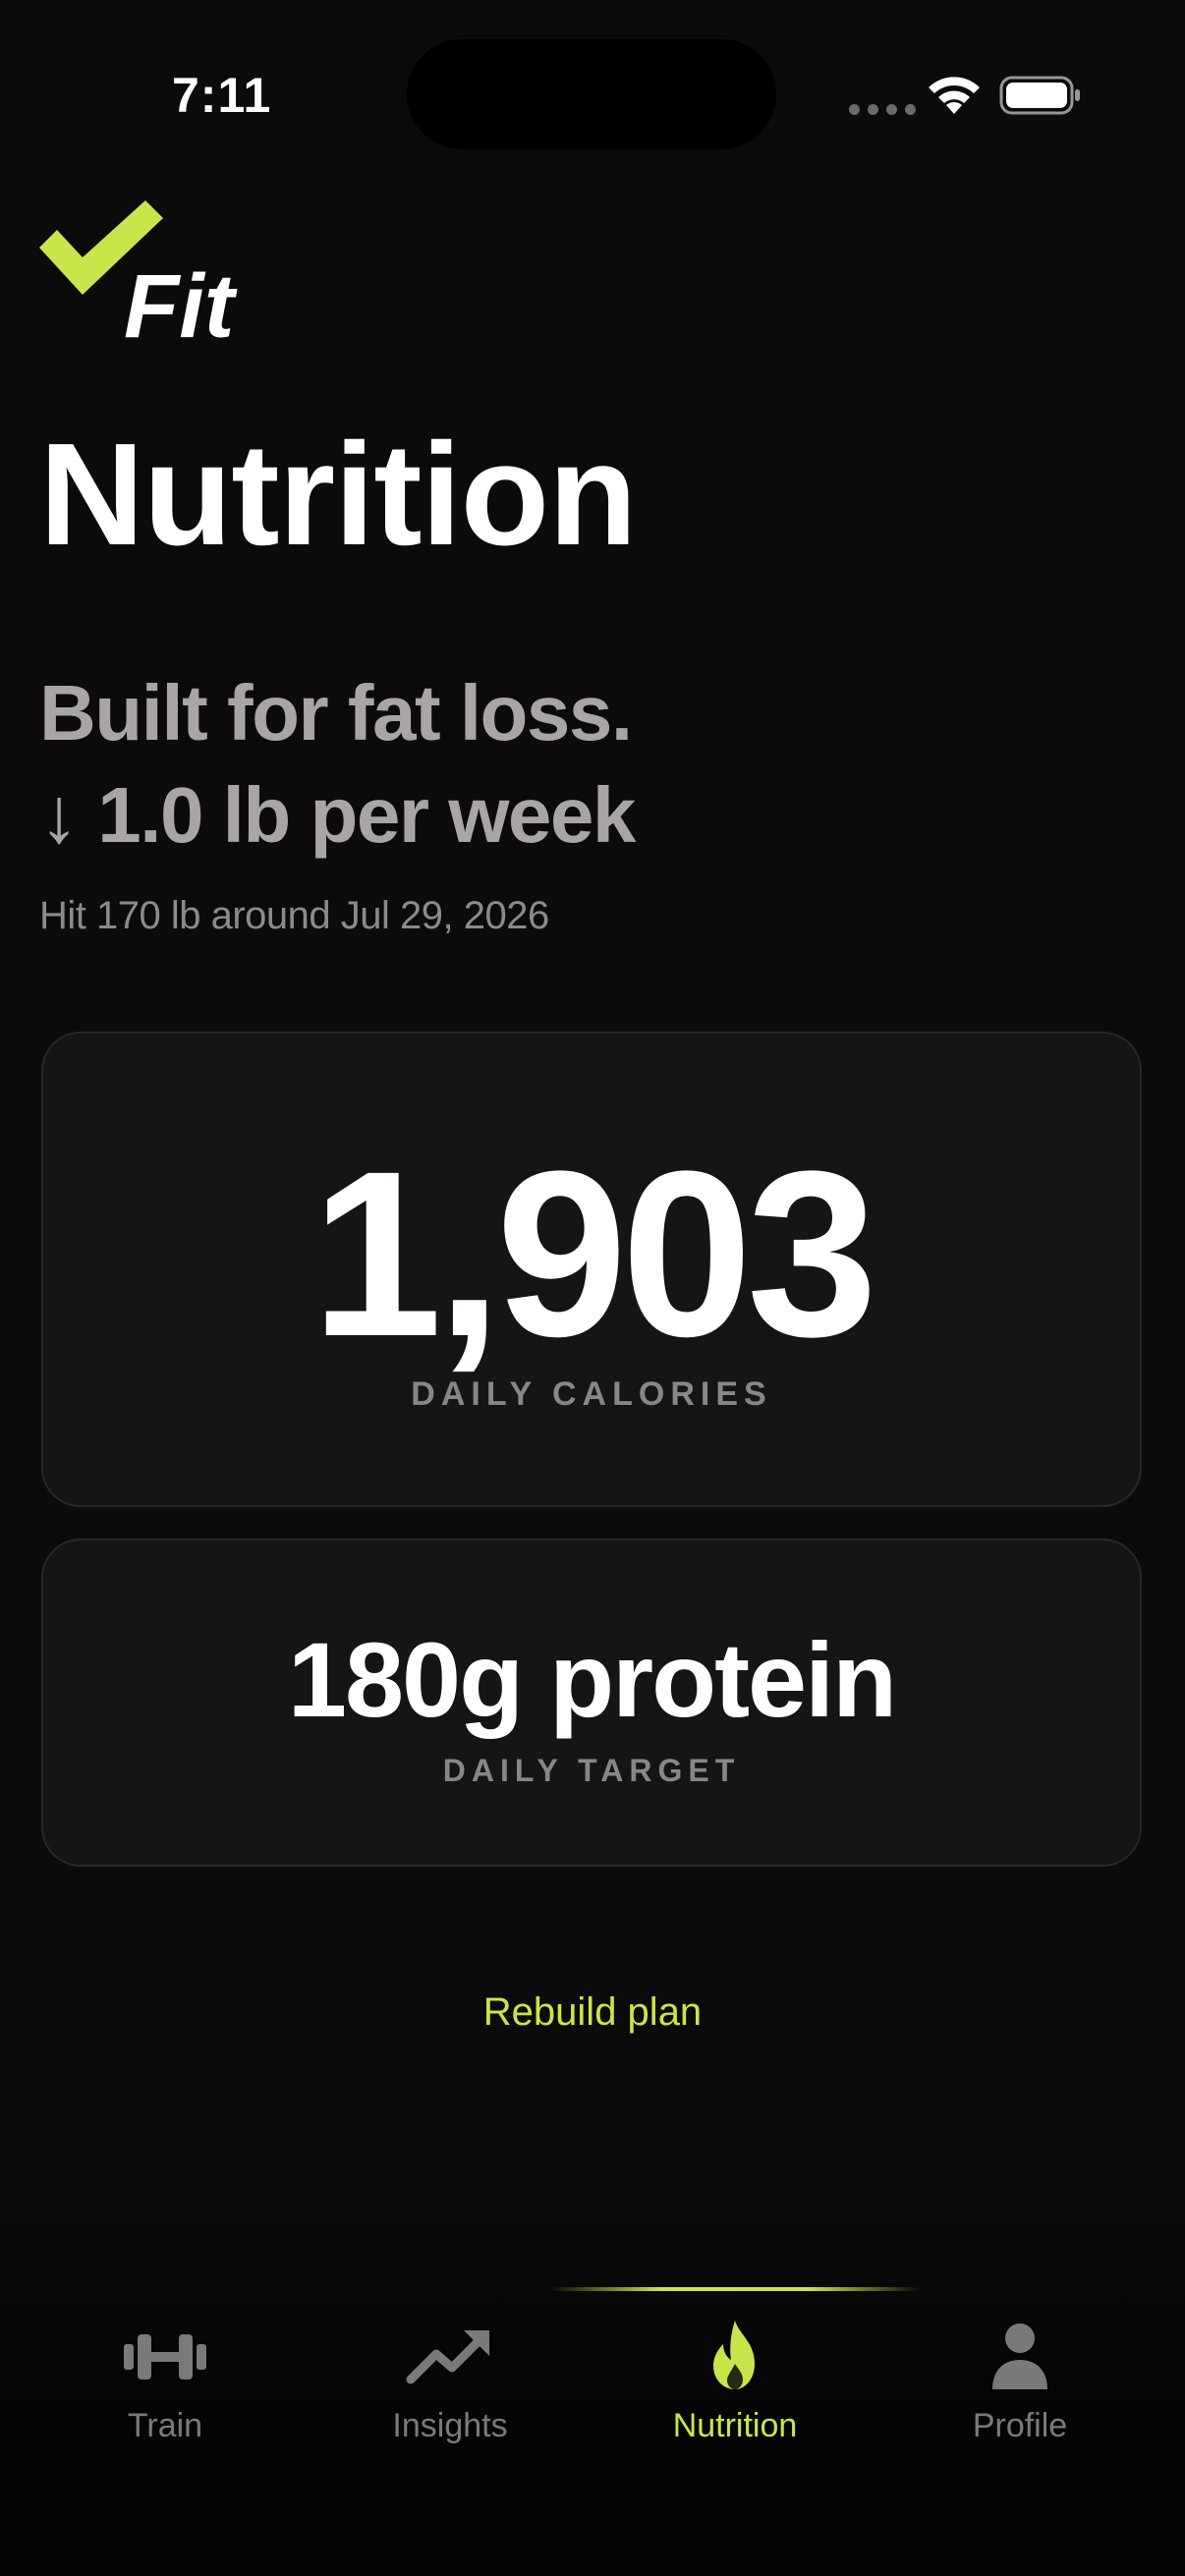  I want to click on tab-nutrition-label: Nutrition, so click(735, 2425).